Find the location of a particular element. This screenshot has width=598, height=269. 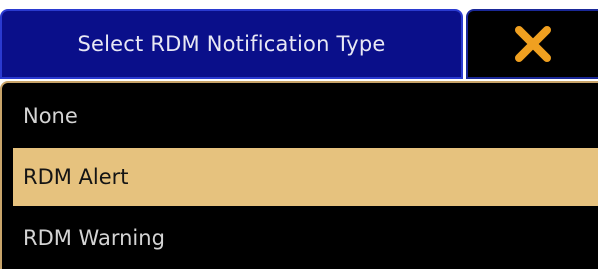

option-label: None is located at coordinates (50, 116).